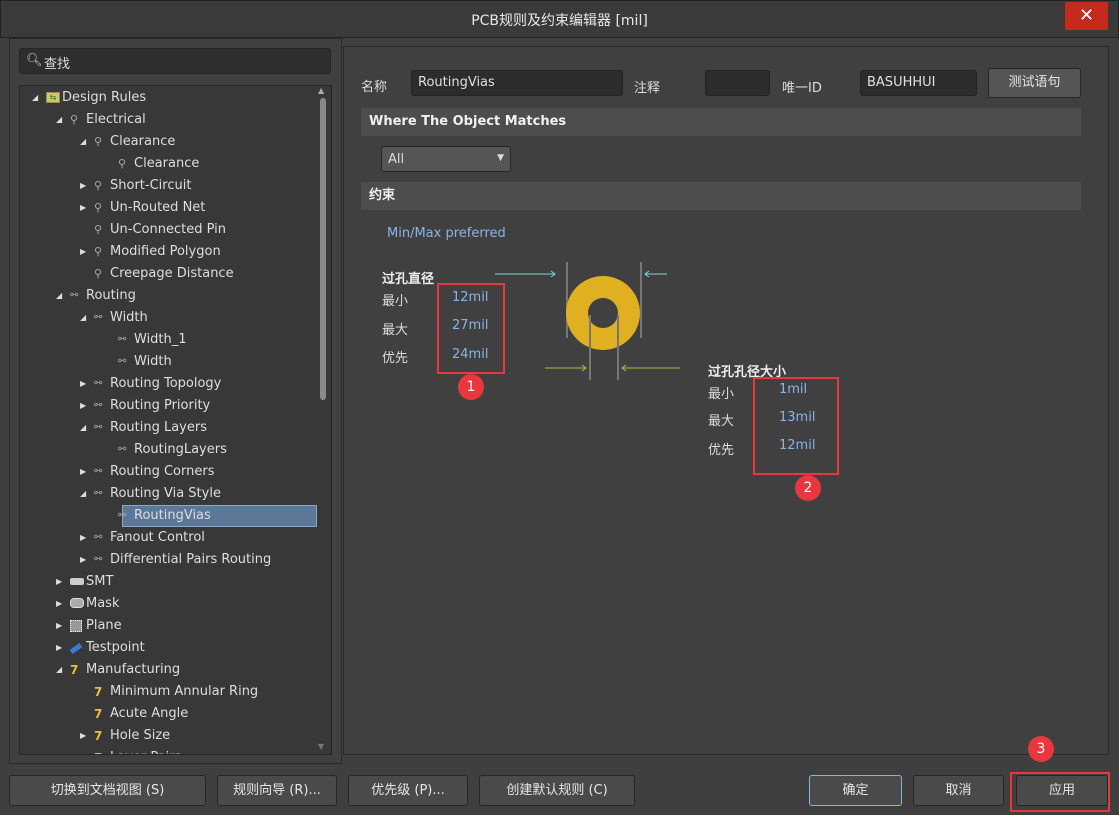 This screenshot has height=815, width=1119. What do you see at coordinates (321, 746) in the screenshot?
I see `scroll-down-icon: ▼` at bounding box center [321, 746].